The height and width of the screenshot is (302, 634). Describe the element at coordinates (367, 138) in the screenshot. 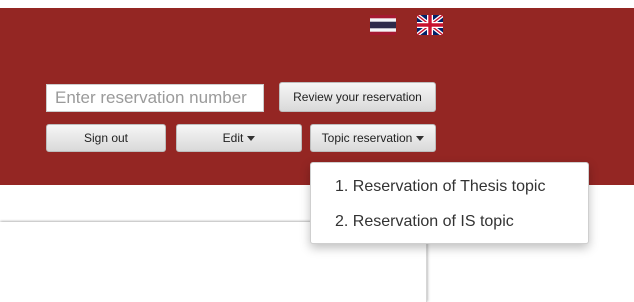

I see `topic-reservation-label: Topic reservation` at that location.